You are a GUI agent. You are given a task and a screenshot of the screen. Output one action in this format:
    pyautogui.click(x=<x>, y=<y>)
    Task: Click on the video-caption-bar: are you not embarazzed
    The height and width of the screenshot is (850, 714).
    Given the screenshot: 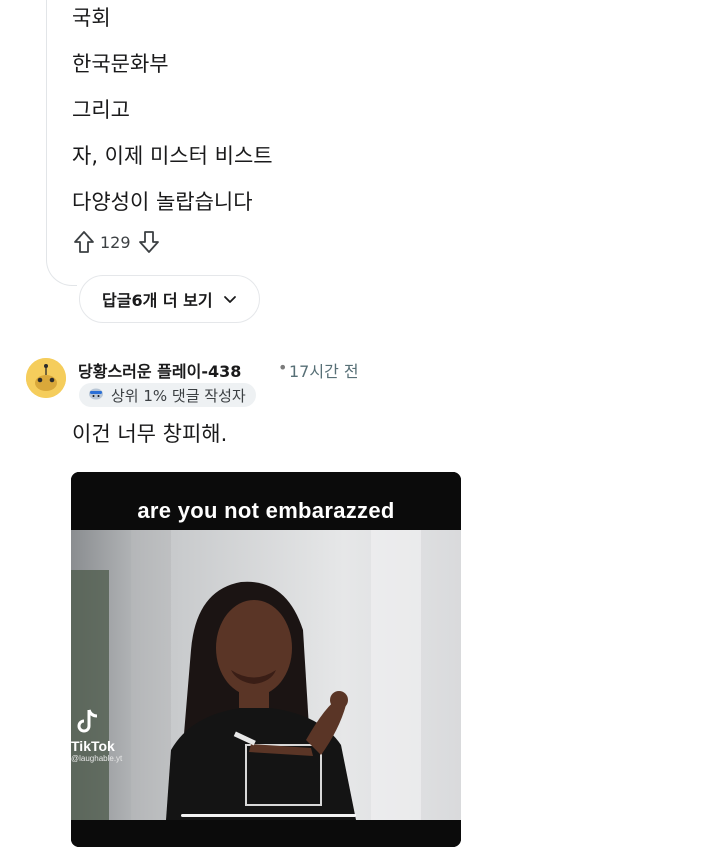 What is the action you would take?
    pyautogui.click(x=266, y=501)
    